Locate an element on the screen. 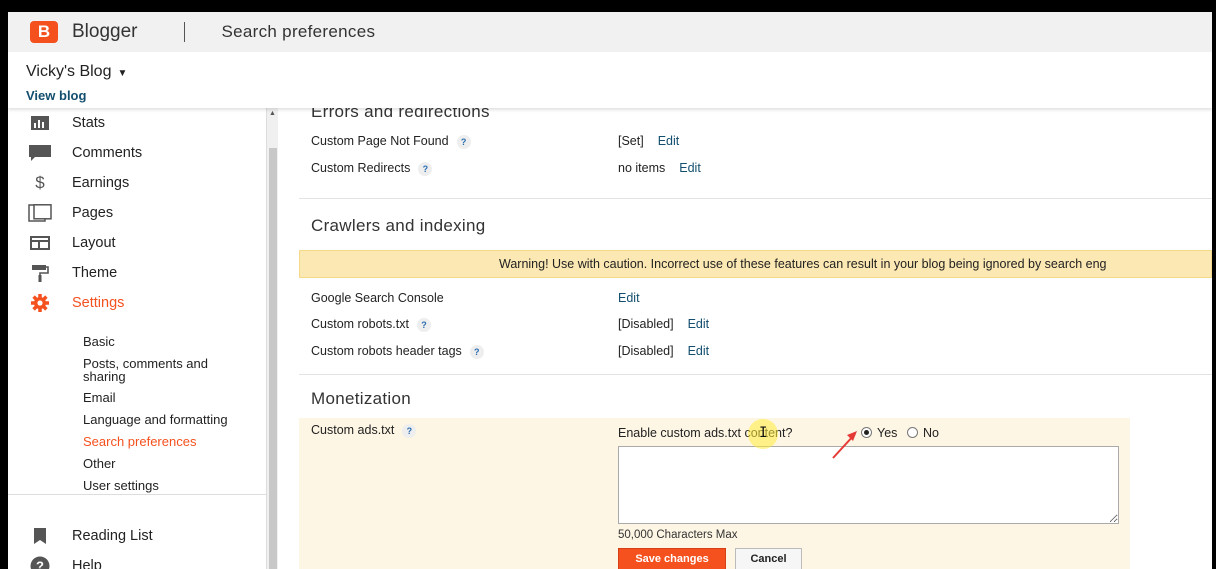 The height and width of the screenshot is (569, 1216). layout-icon is located at coordinates (40, 243).